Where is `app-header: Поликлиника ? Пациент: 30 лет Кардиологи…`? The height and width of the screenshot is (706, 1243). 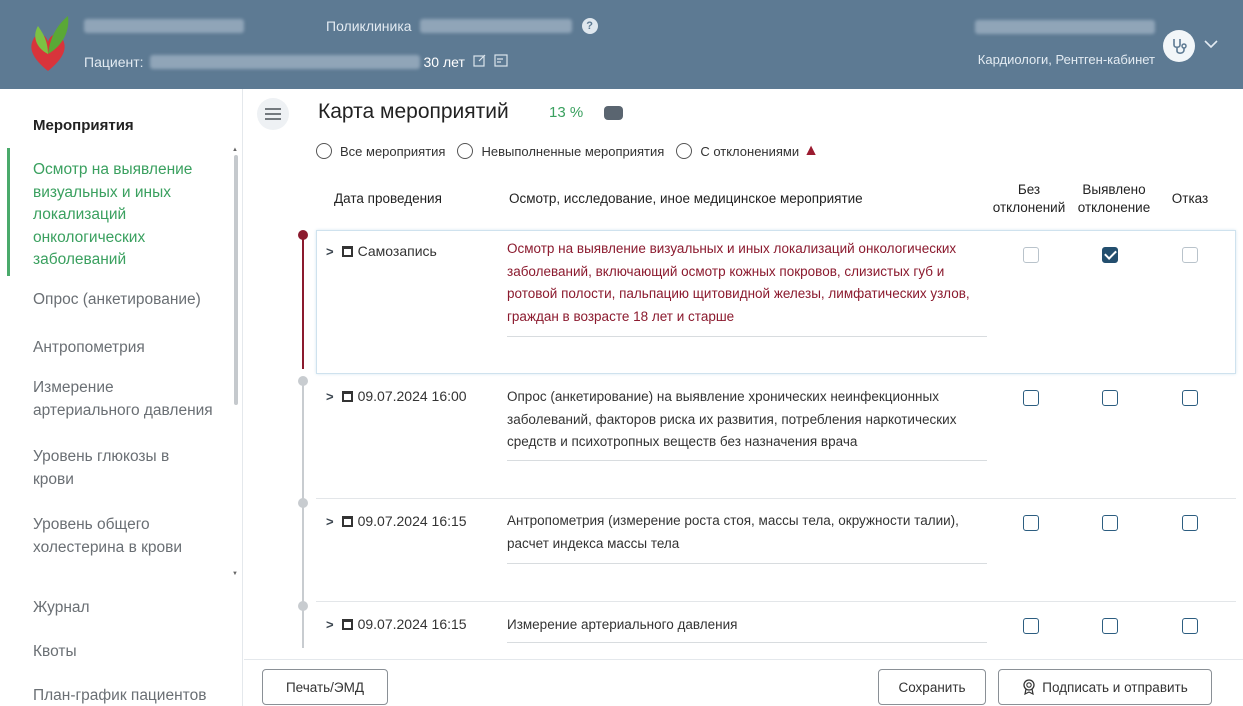 app-header: Поликлиника ? Пациент: 30 лет Кардиологи… is located at coordinates (621, 44).